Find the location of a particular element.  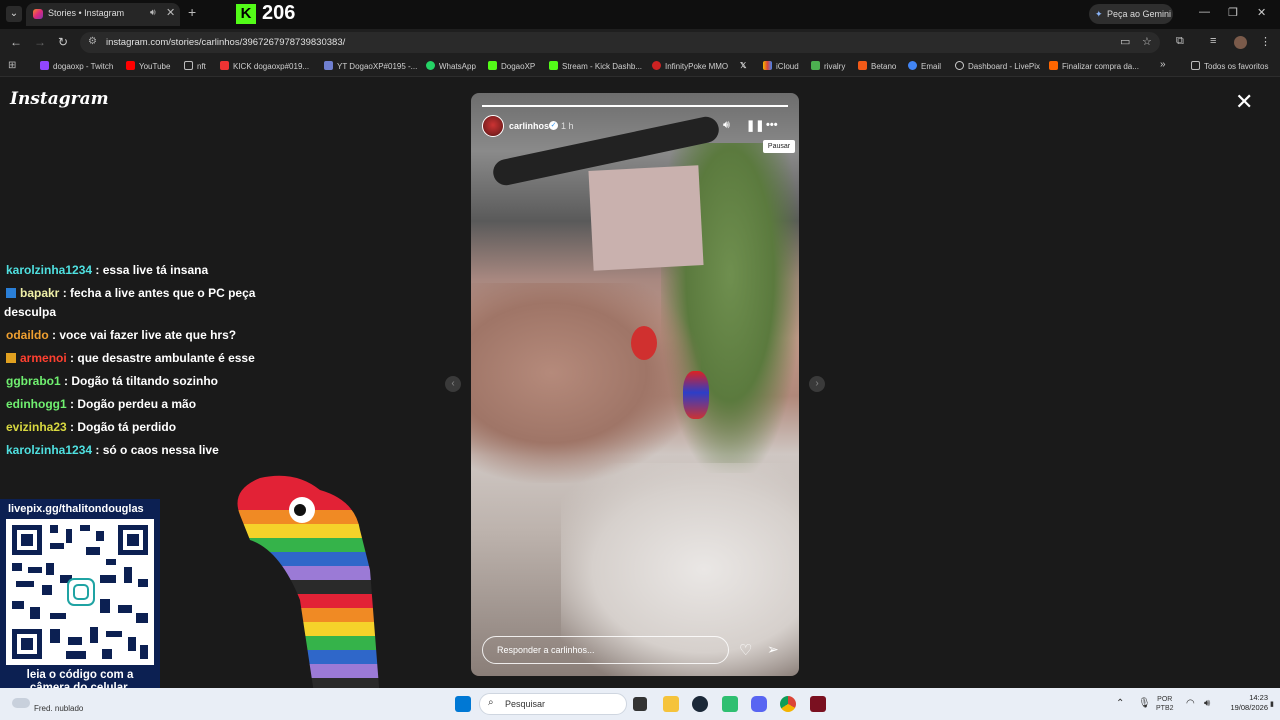

keyboard-layout: PTB2 is located at coordinates (1165, 708).